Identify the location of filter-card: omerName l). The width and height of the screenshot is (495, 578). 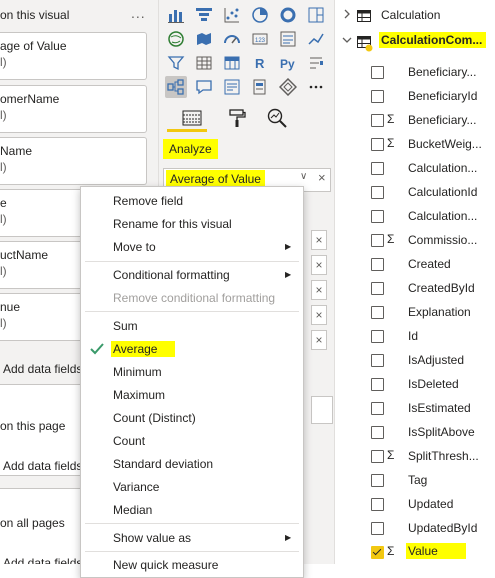
(73, 109).